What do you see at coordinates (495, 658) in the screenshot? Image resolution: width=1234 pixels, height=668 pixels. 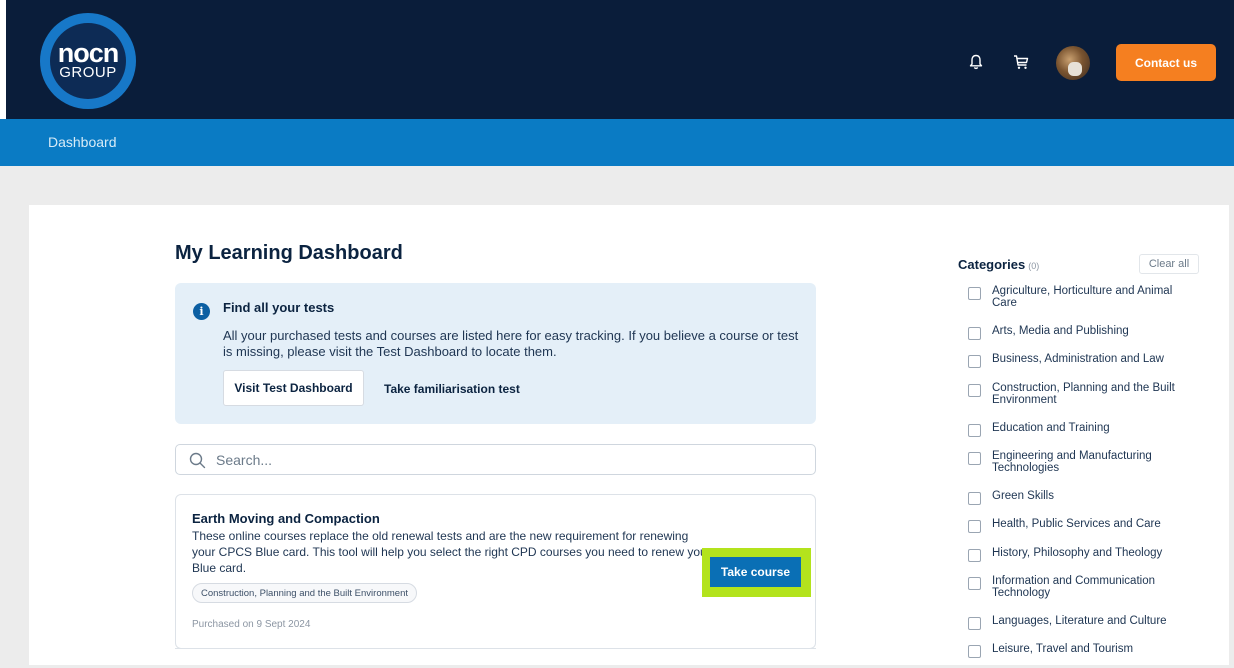 I see `next-course-card-edge` at bounding box center [495, 658].